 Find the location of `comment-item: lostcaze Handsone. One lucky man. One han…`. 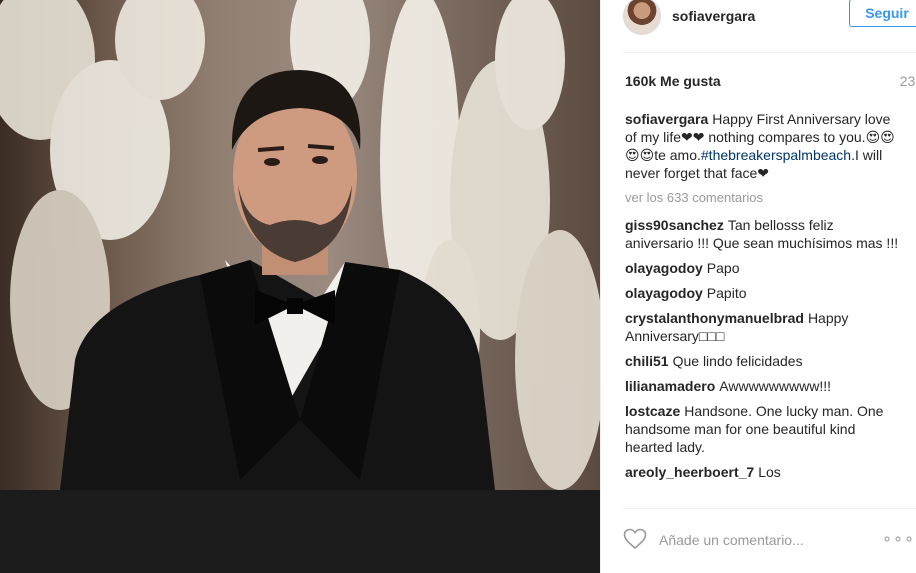

comment-item: lostcaze Handsone. One lucky man. One han… is located at coordinates (763, 429).